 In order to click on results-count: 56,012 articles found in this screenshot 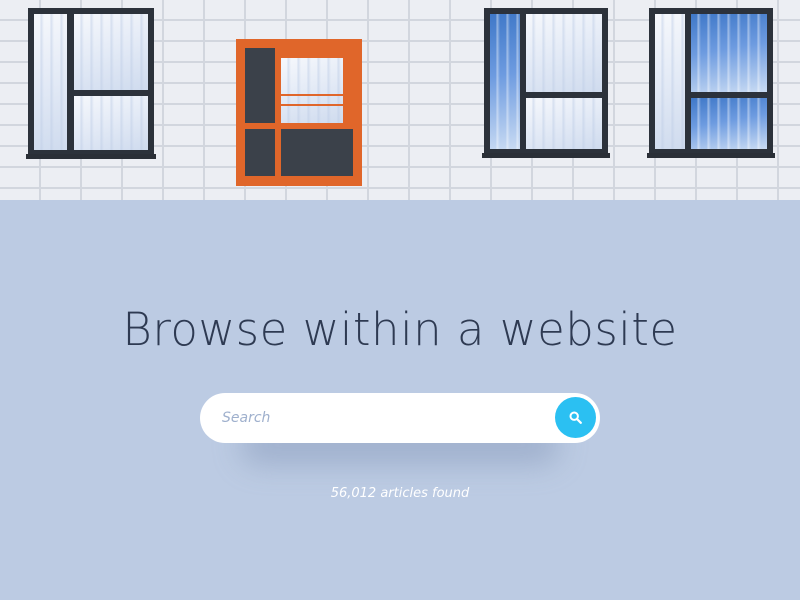, I will do `click(400, 493)`.